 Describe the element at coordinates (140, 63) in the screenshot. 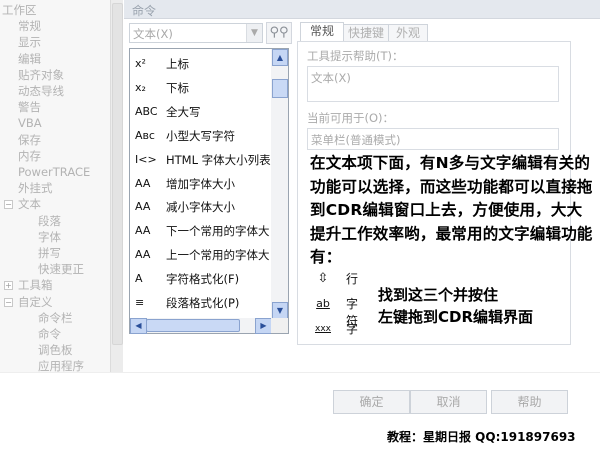

I see `command-icon: x²` at that location.